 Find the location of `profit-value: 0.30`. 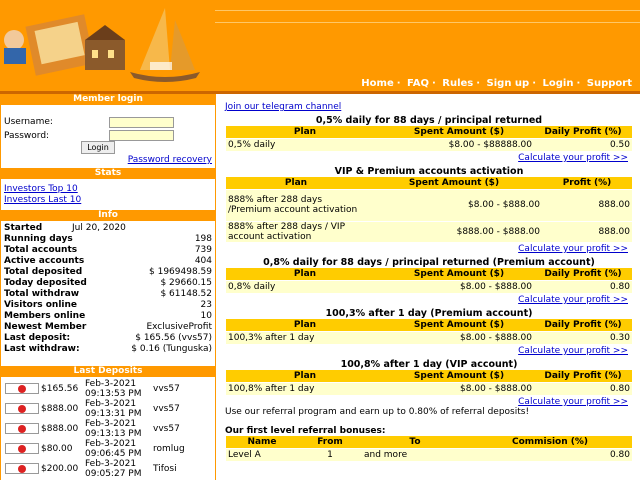

profit-value: 0.30 is located at coordinates (583, 337).